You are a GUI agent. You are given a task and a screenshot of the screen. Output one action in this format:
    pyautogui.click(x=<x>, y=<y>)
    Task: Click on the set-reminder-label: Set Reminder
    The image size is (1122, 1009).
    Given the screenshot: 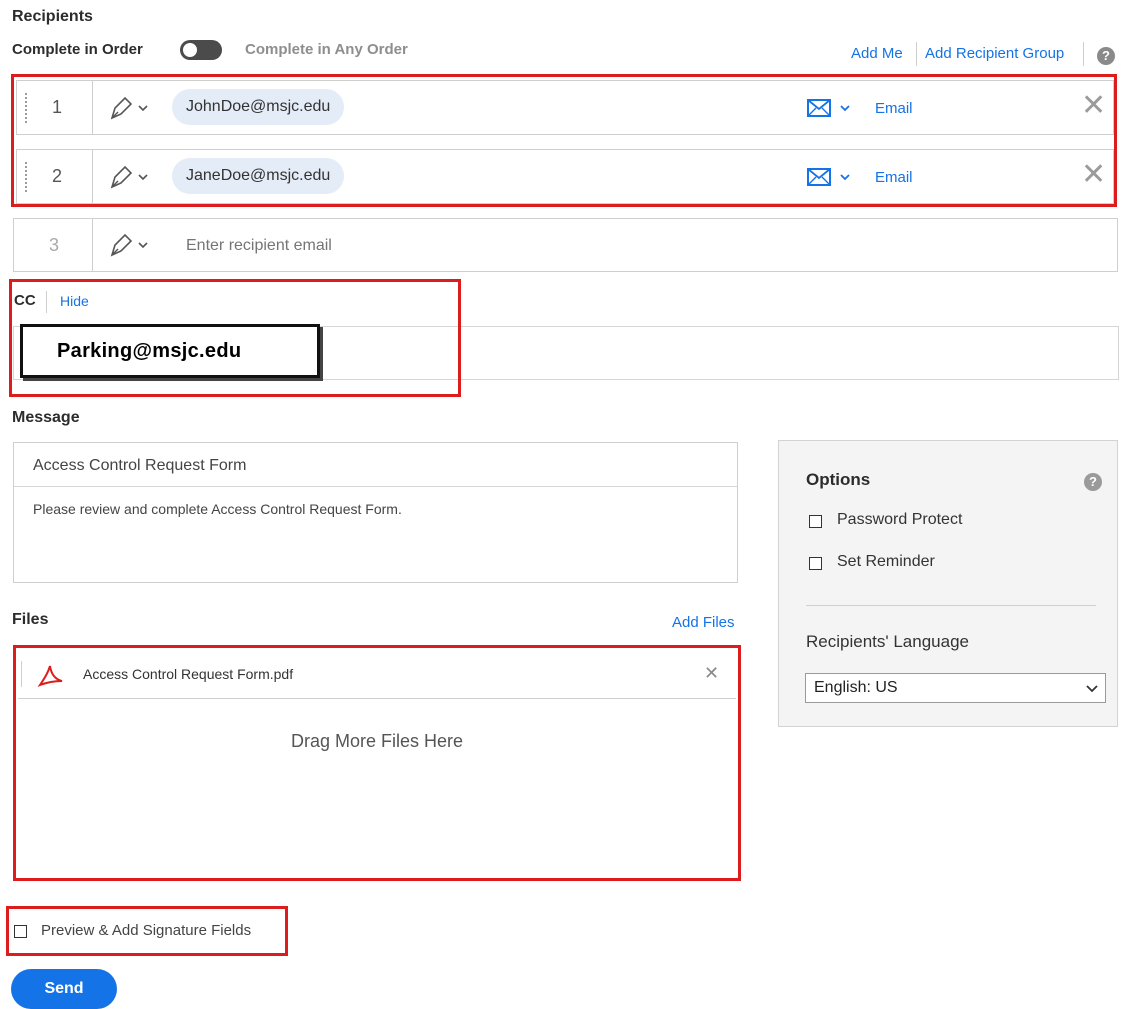 What is the action you would take?
    pyautogui.click(x=886, y=562)
    